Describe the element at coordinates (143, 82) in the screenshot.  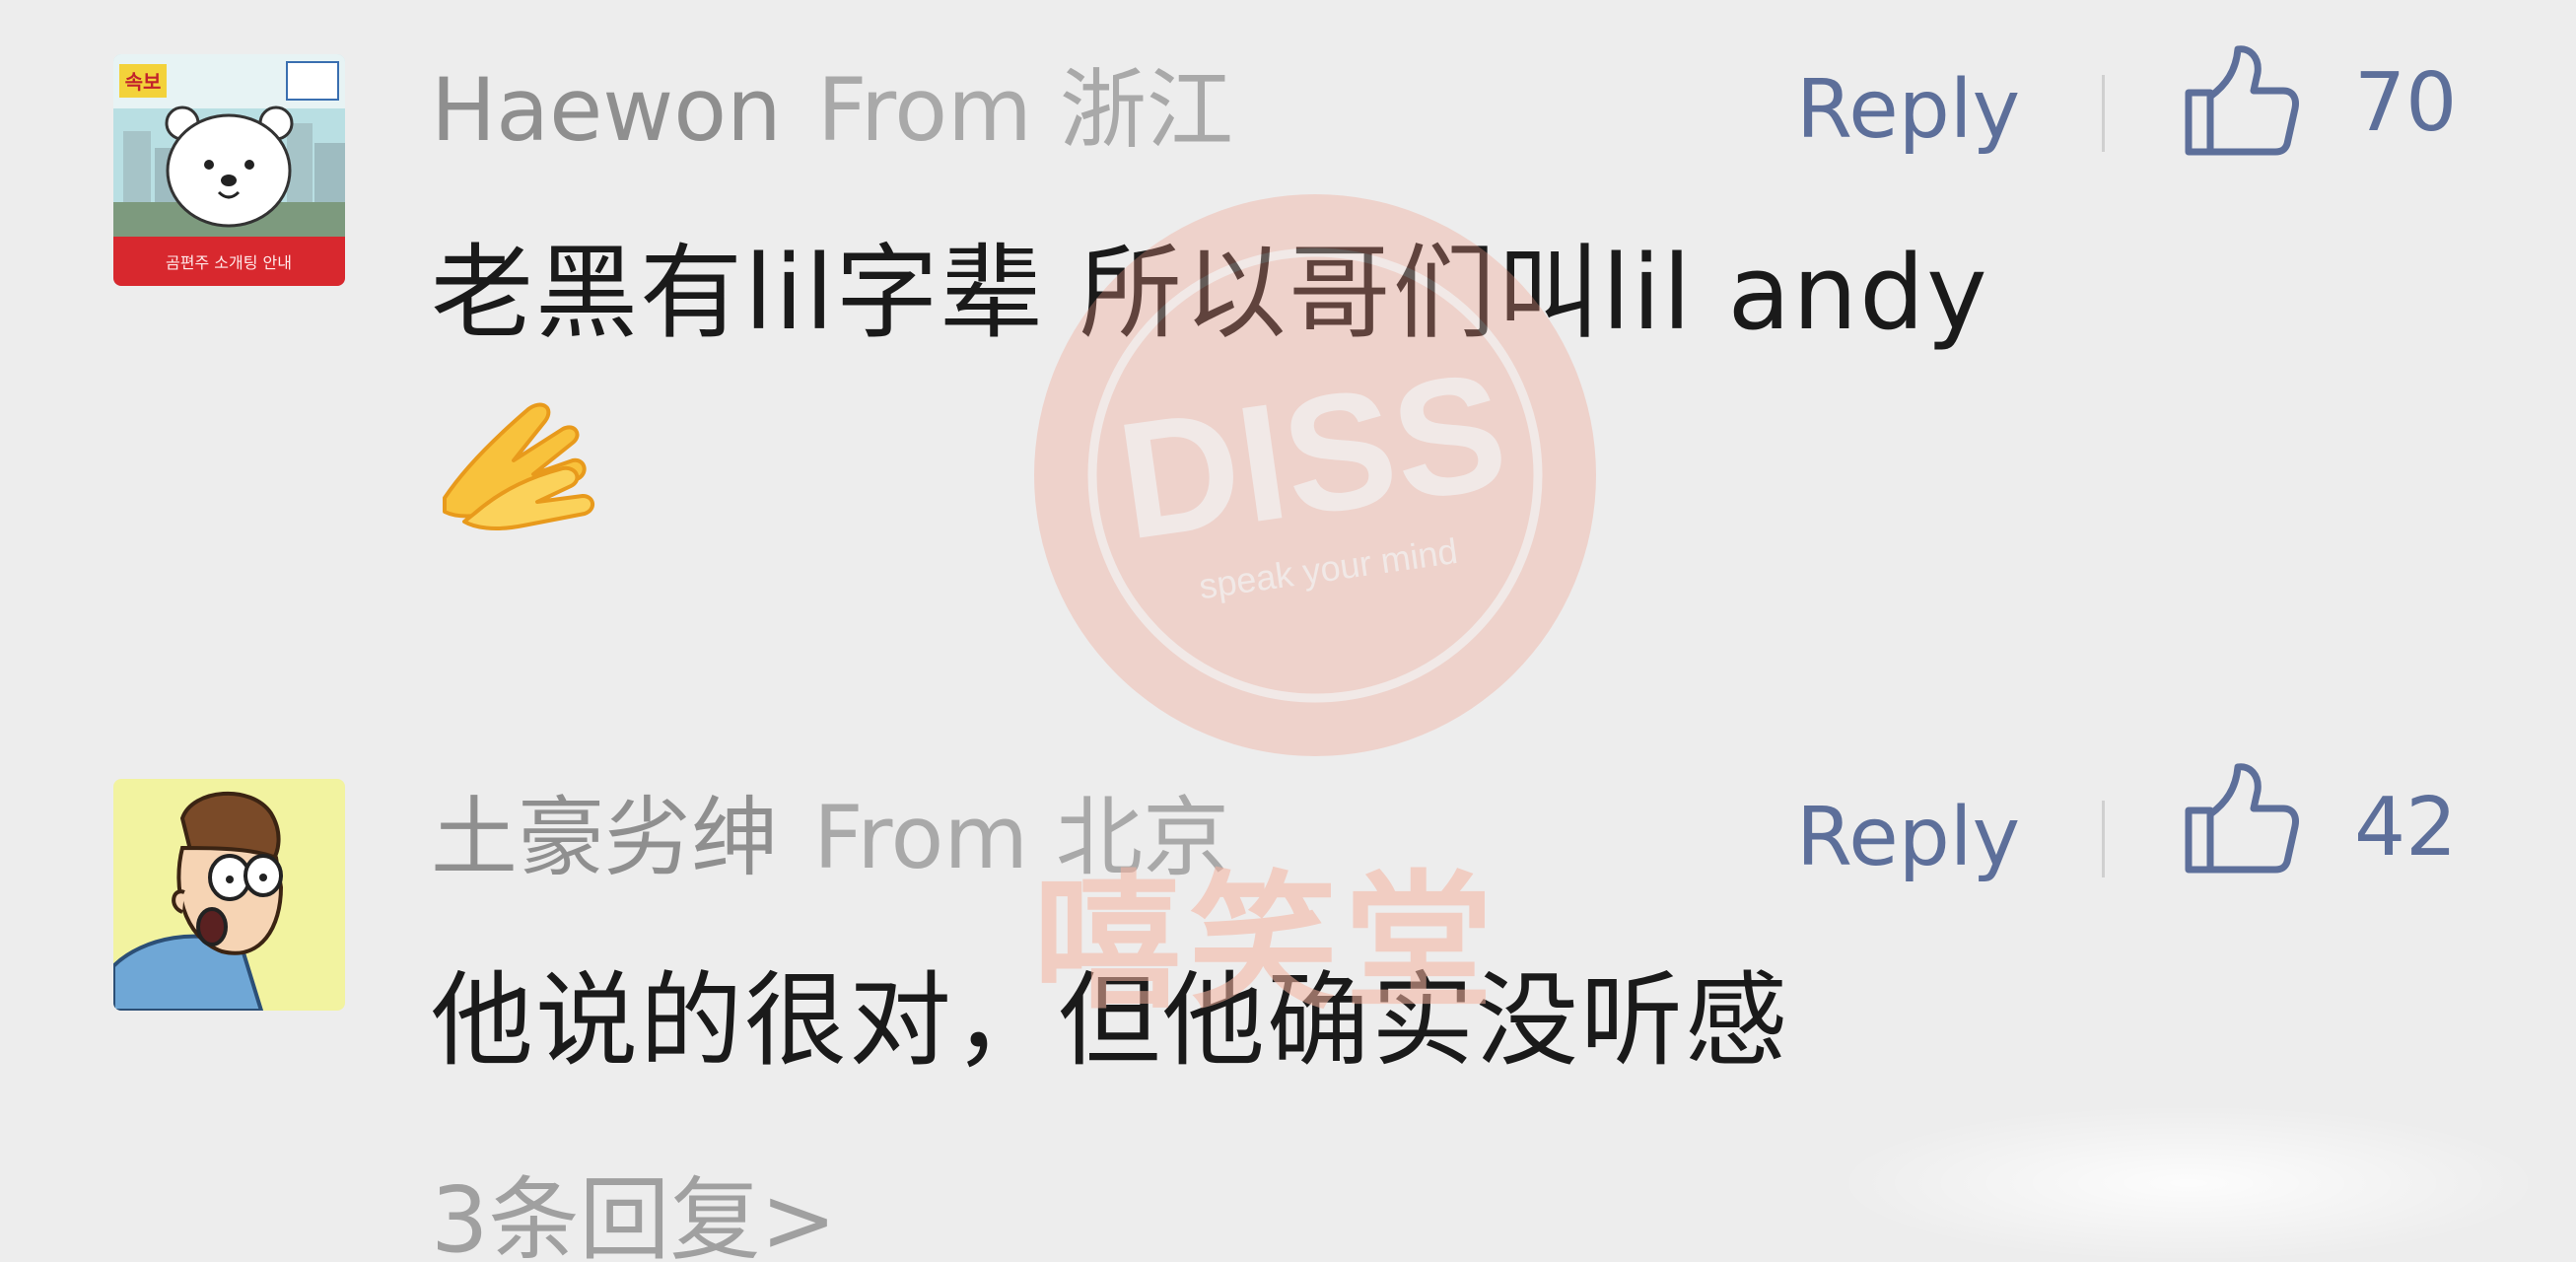
I see `avatar-badge-text: 속보` at that location.